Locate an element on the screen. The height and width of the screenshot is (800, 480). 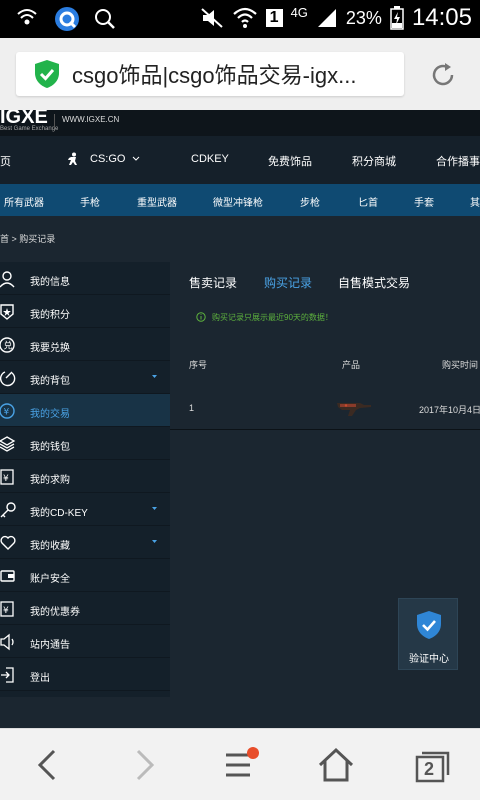
nav-partner: 合作播事 is located at coordinates (458, 161).